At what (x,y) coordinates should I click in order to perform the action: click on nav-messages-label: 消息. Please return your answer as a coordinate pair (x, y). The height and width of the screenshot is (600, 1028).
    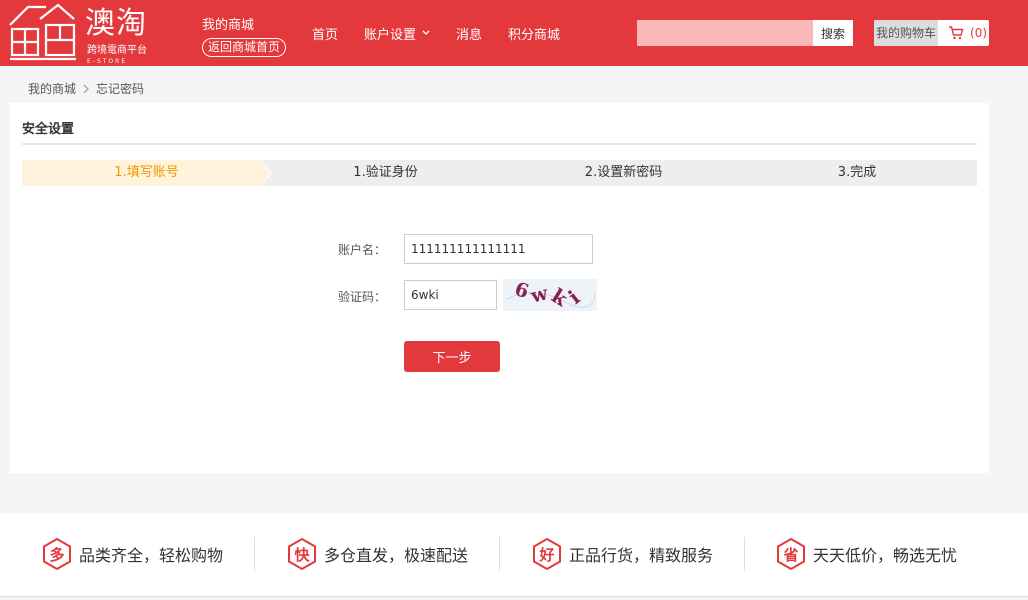
    Looking at the image, I should click on (469, 35).